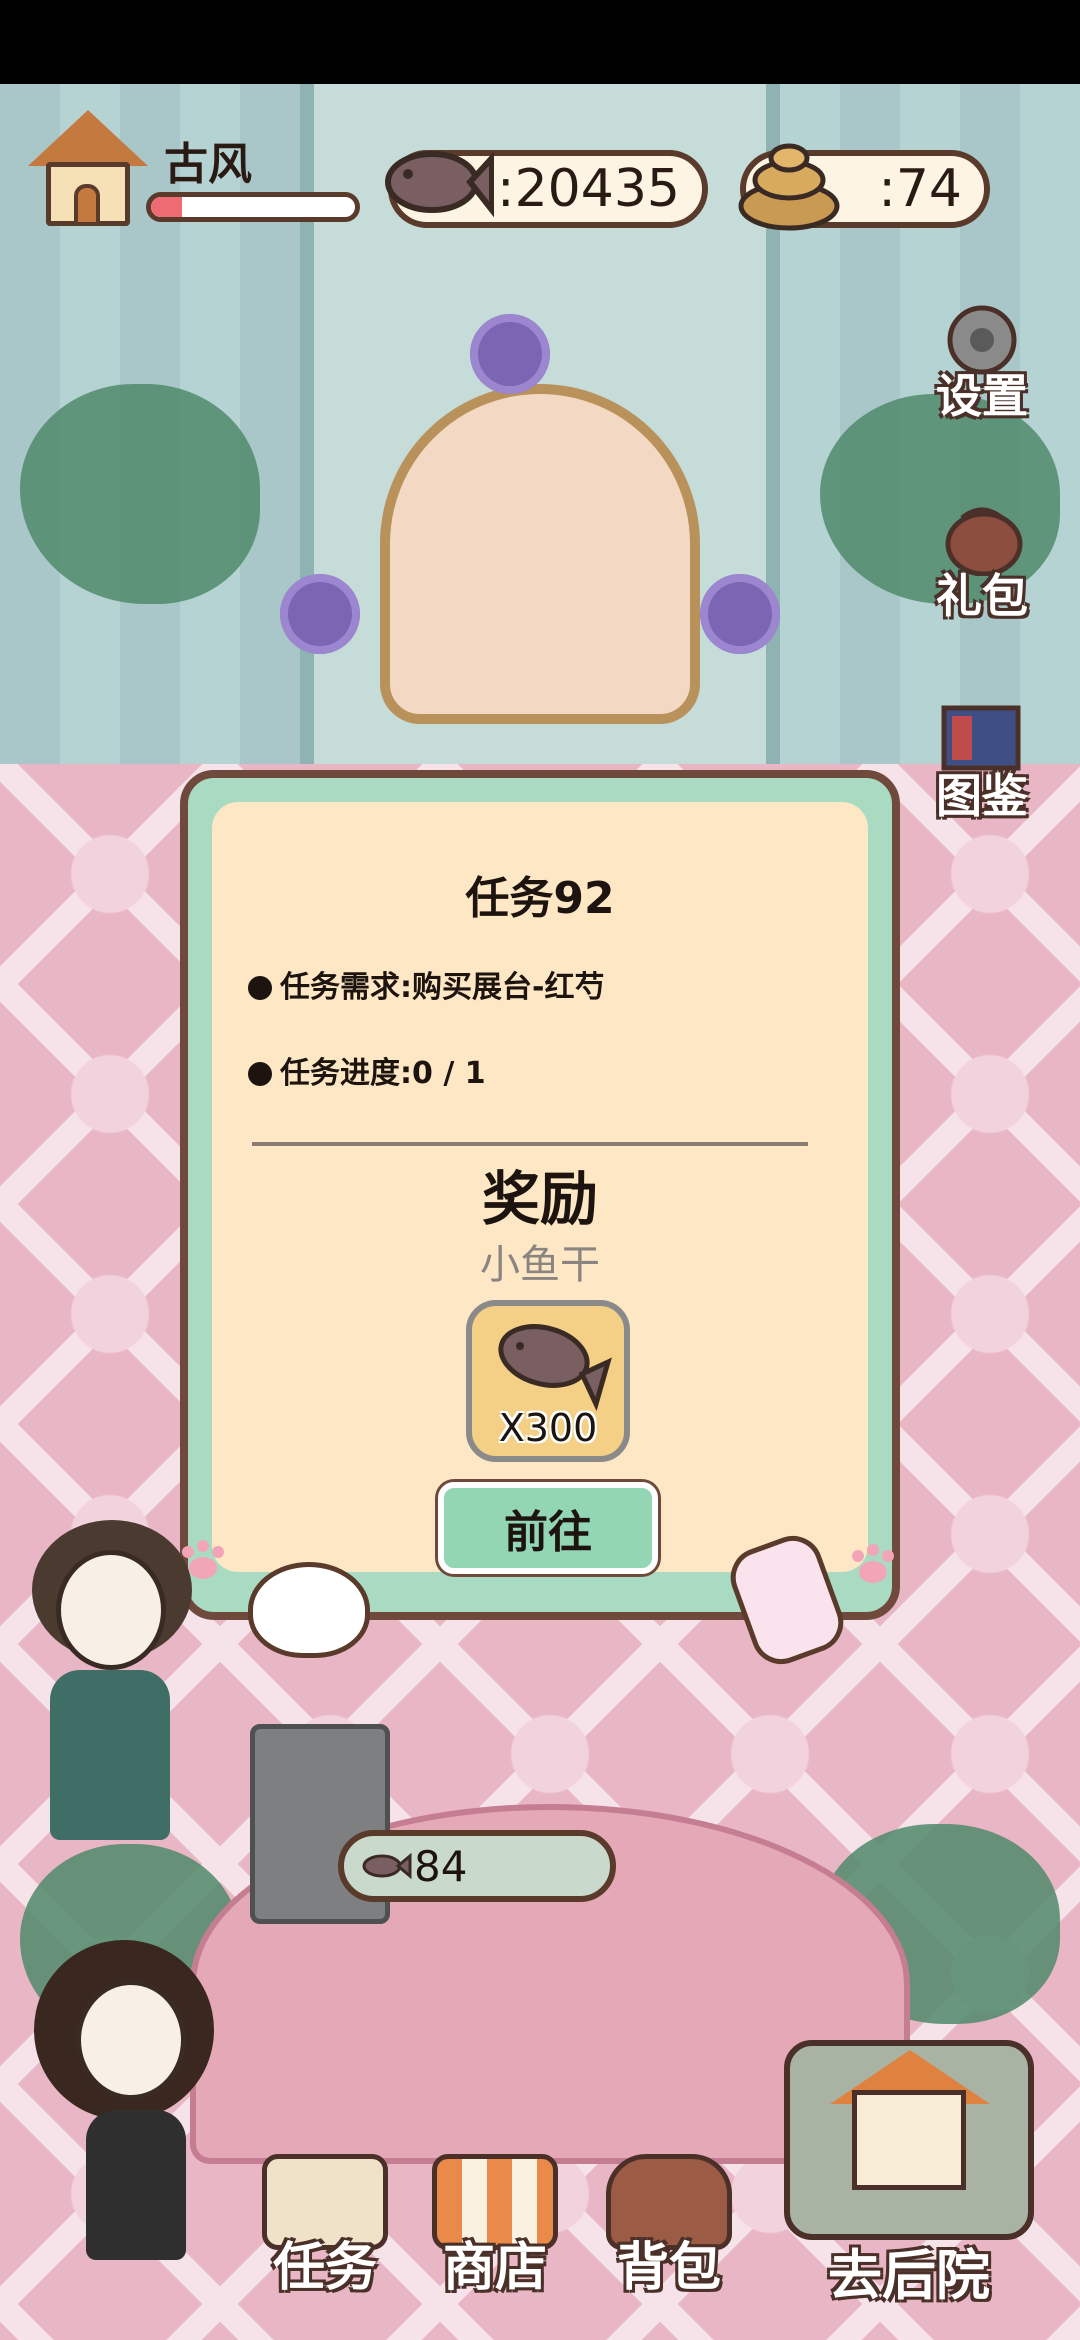 Image resolution: width=1080 pixels, height=2340 pixels. I want to click on backyard-button: 去后院, so click(909, 2175).